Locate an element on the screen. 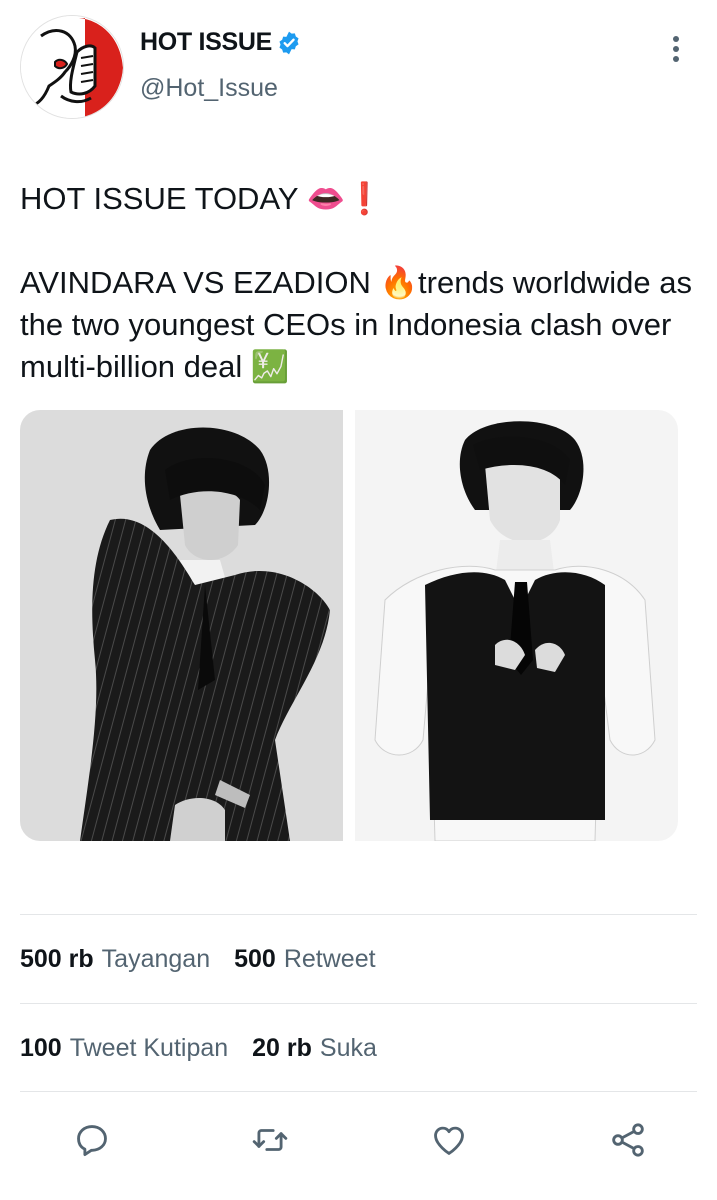 The image size is (717, 1200). more-options-button is located at coordinates (676, 50).